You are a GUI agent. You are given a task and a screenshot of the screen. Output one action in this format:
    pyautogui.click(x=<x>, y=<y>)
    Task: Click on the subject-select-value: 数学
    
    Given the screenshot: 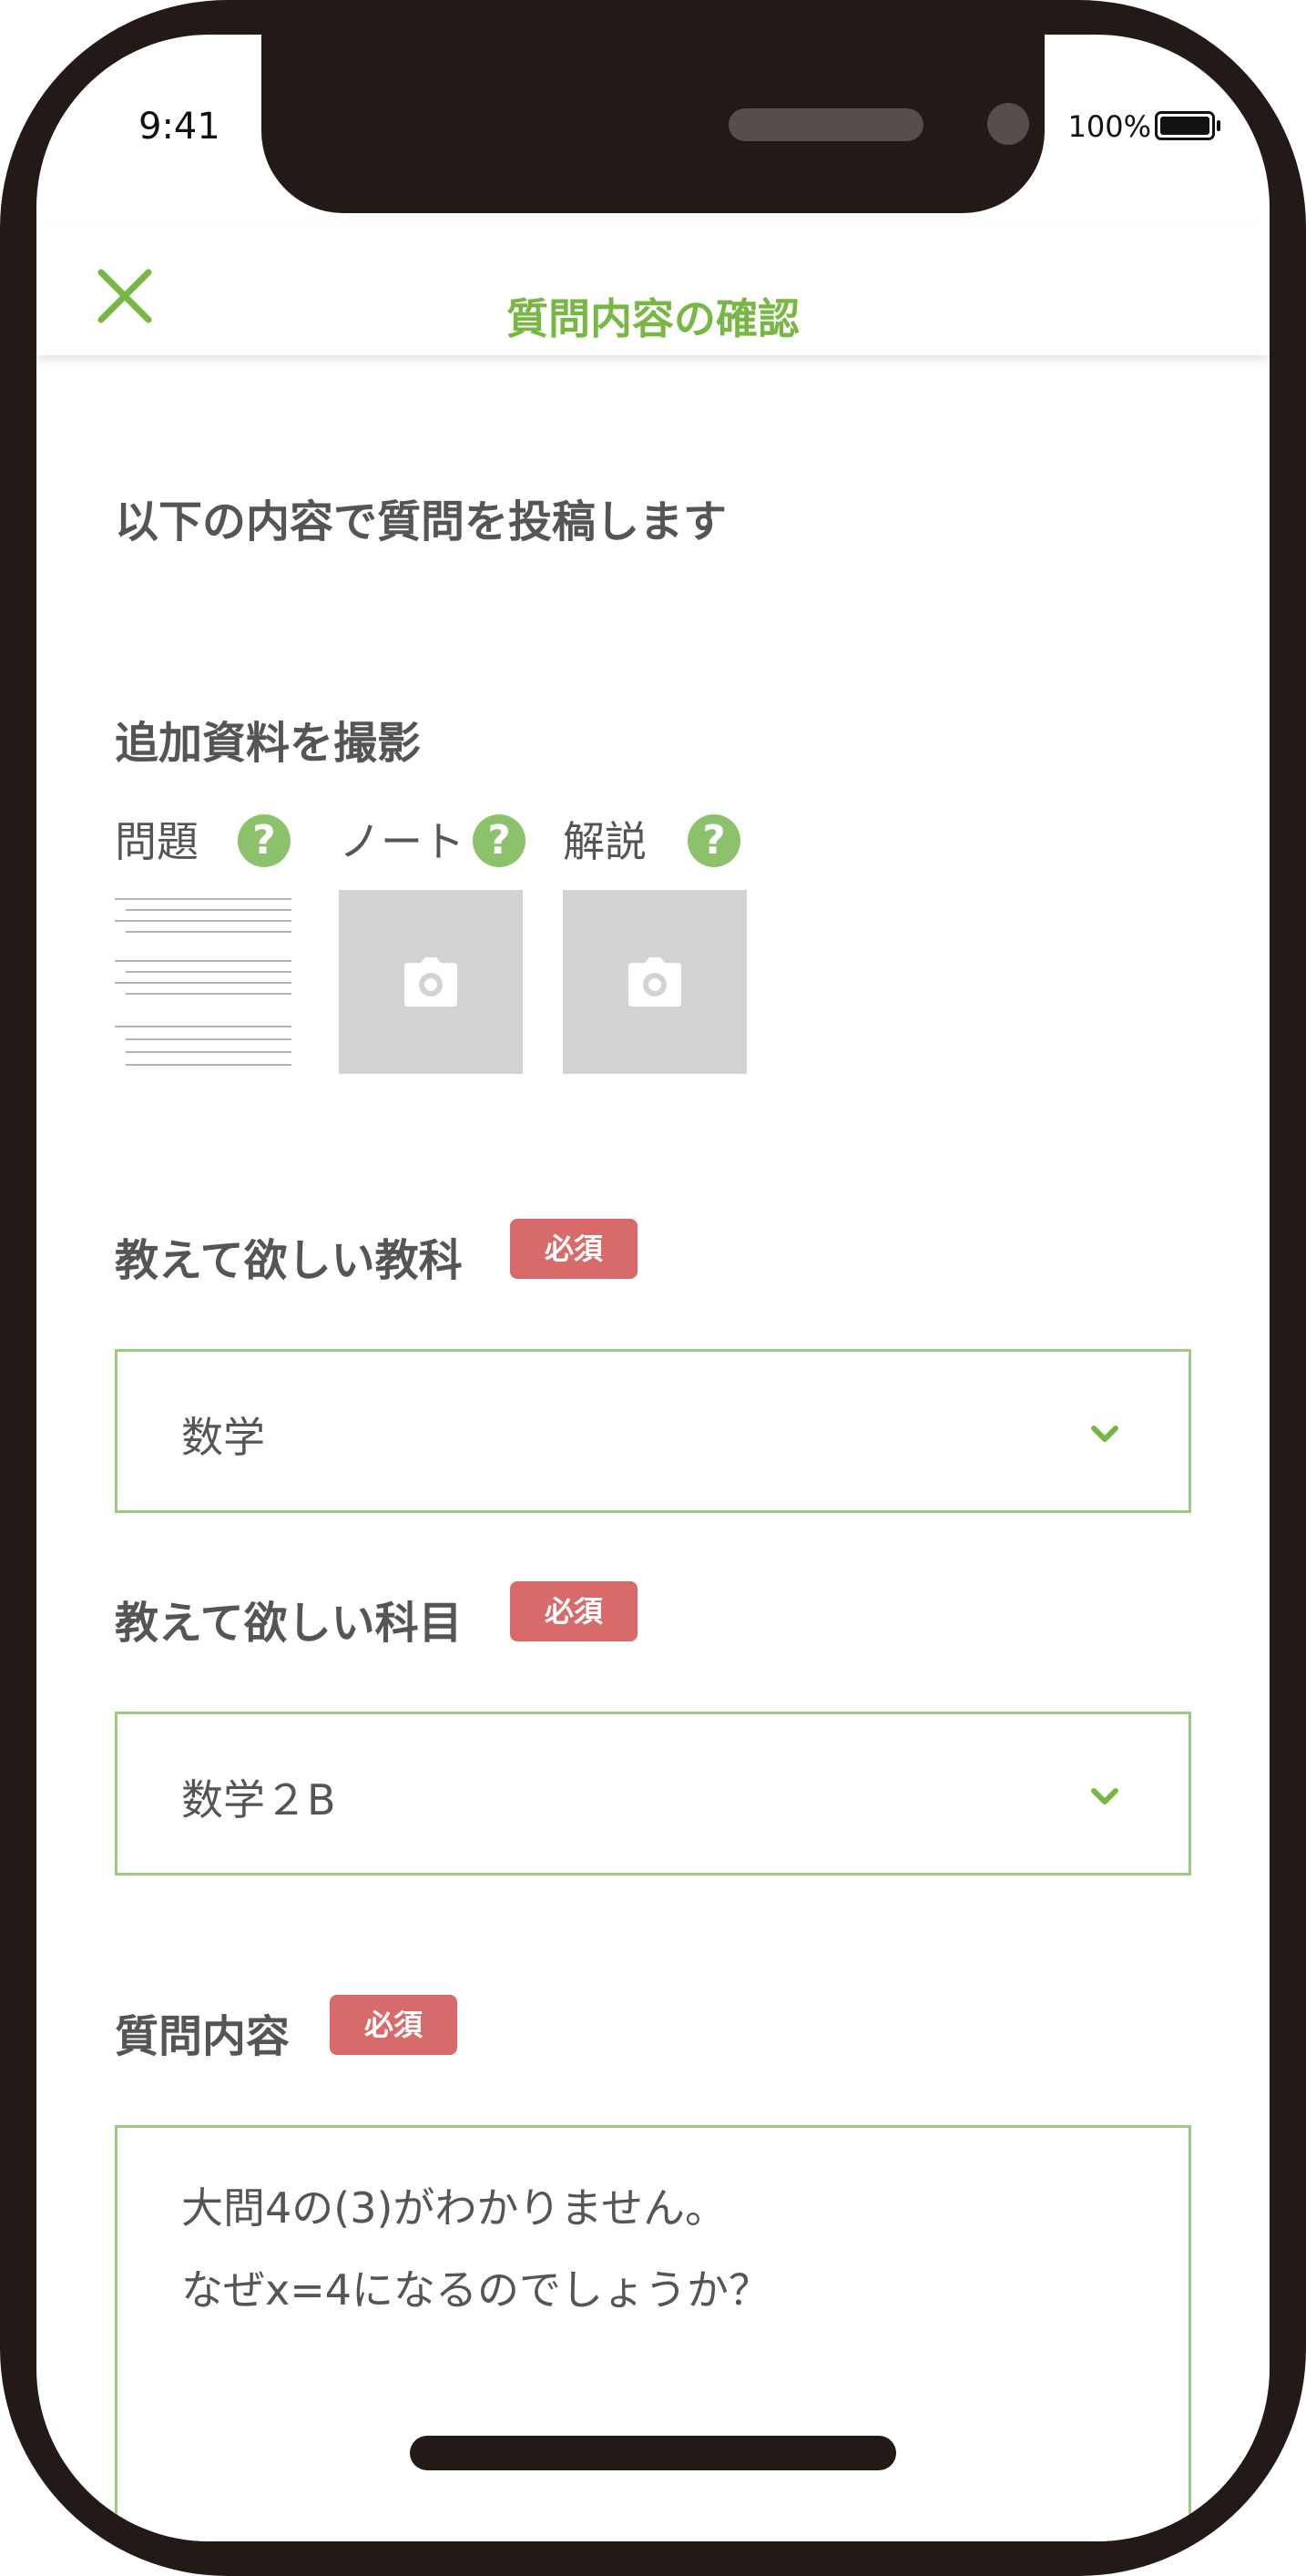 What is the action you would take?
    pyautogui.click(x=223, y=1437)
    